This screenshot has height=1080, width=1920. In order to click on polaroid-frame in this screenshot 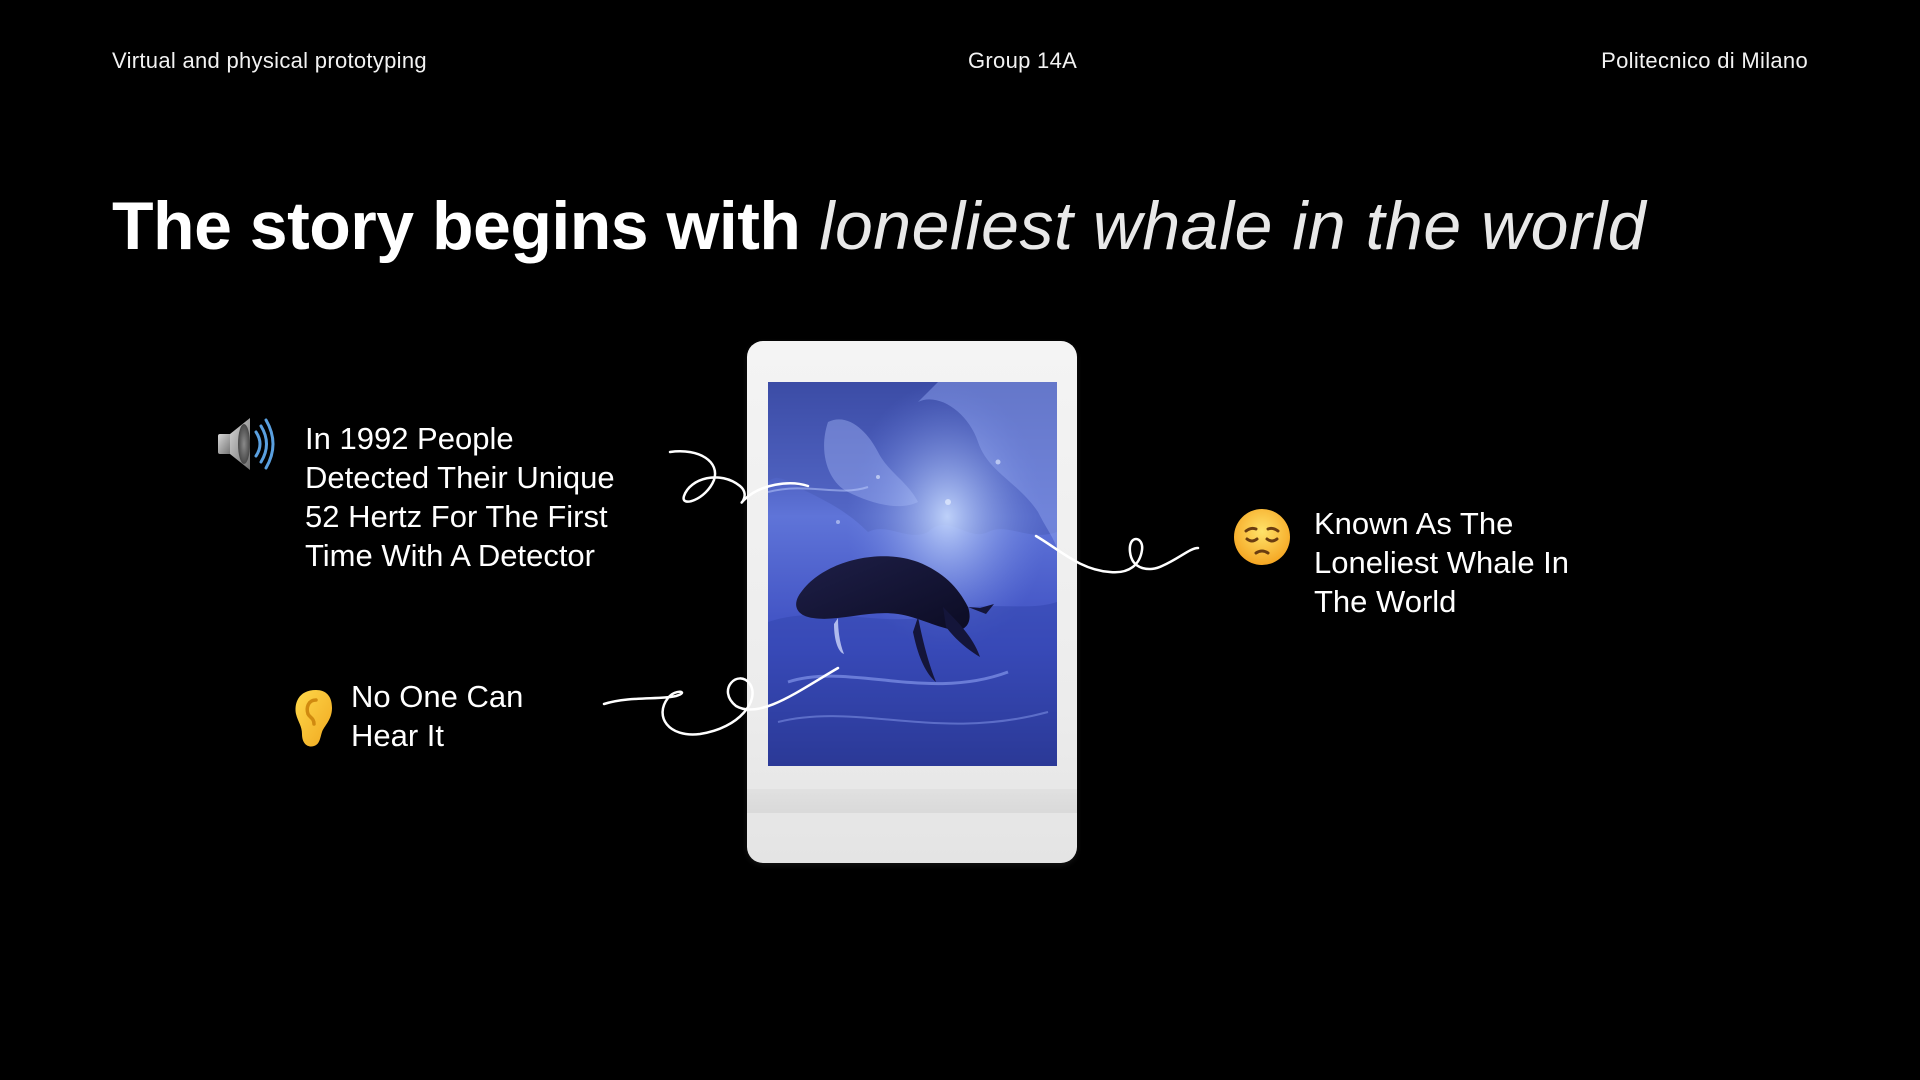, I will do `click(912, 602)`.